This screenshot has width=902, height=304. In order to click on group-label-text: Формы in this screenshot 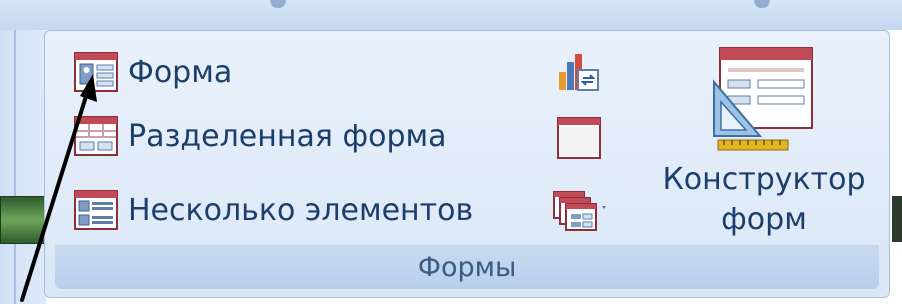, I will do `click(467, 267)`.